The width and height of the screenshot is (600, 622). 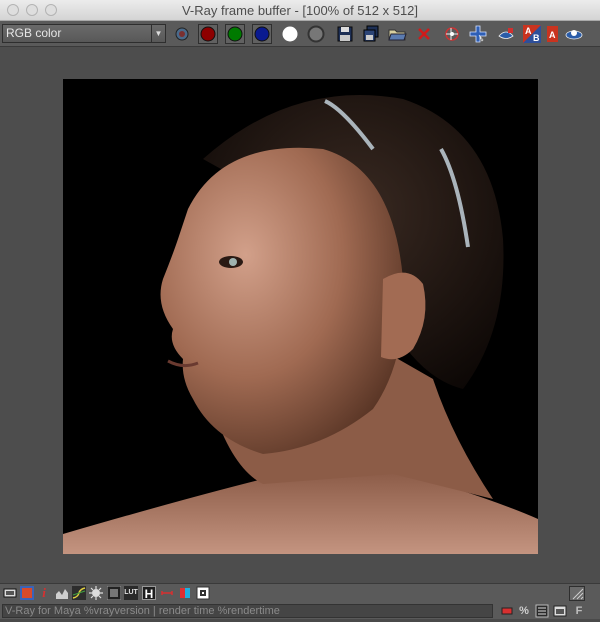 What do you see at coordinates (577, 593) in the screenshot?
I see `resize-grip-icon` at bounding box center [577, 593].